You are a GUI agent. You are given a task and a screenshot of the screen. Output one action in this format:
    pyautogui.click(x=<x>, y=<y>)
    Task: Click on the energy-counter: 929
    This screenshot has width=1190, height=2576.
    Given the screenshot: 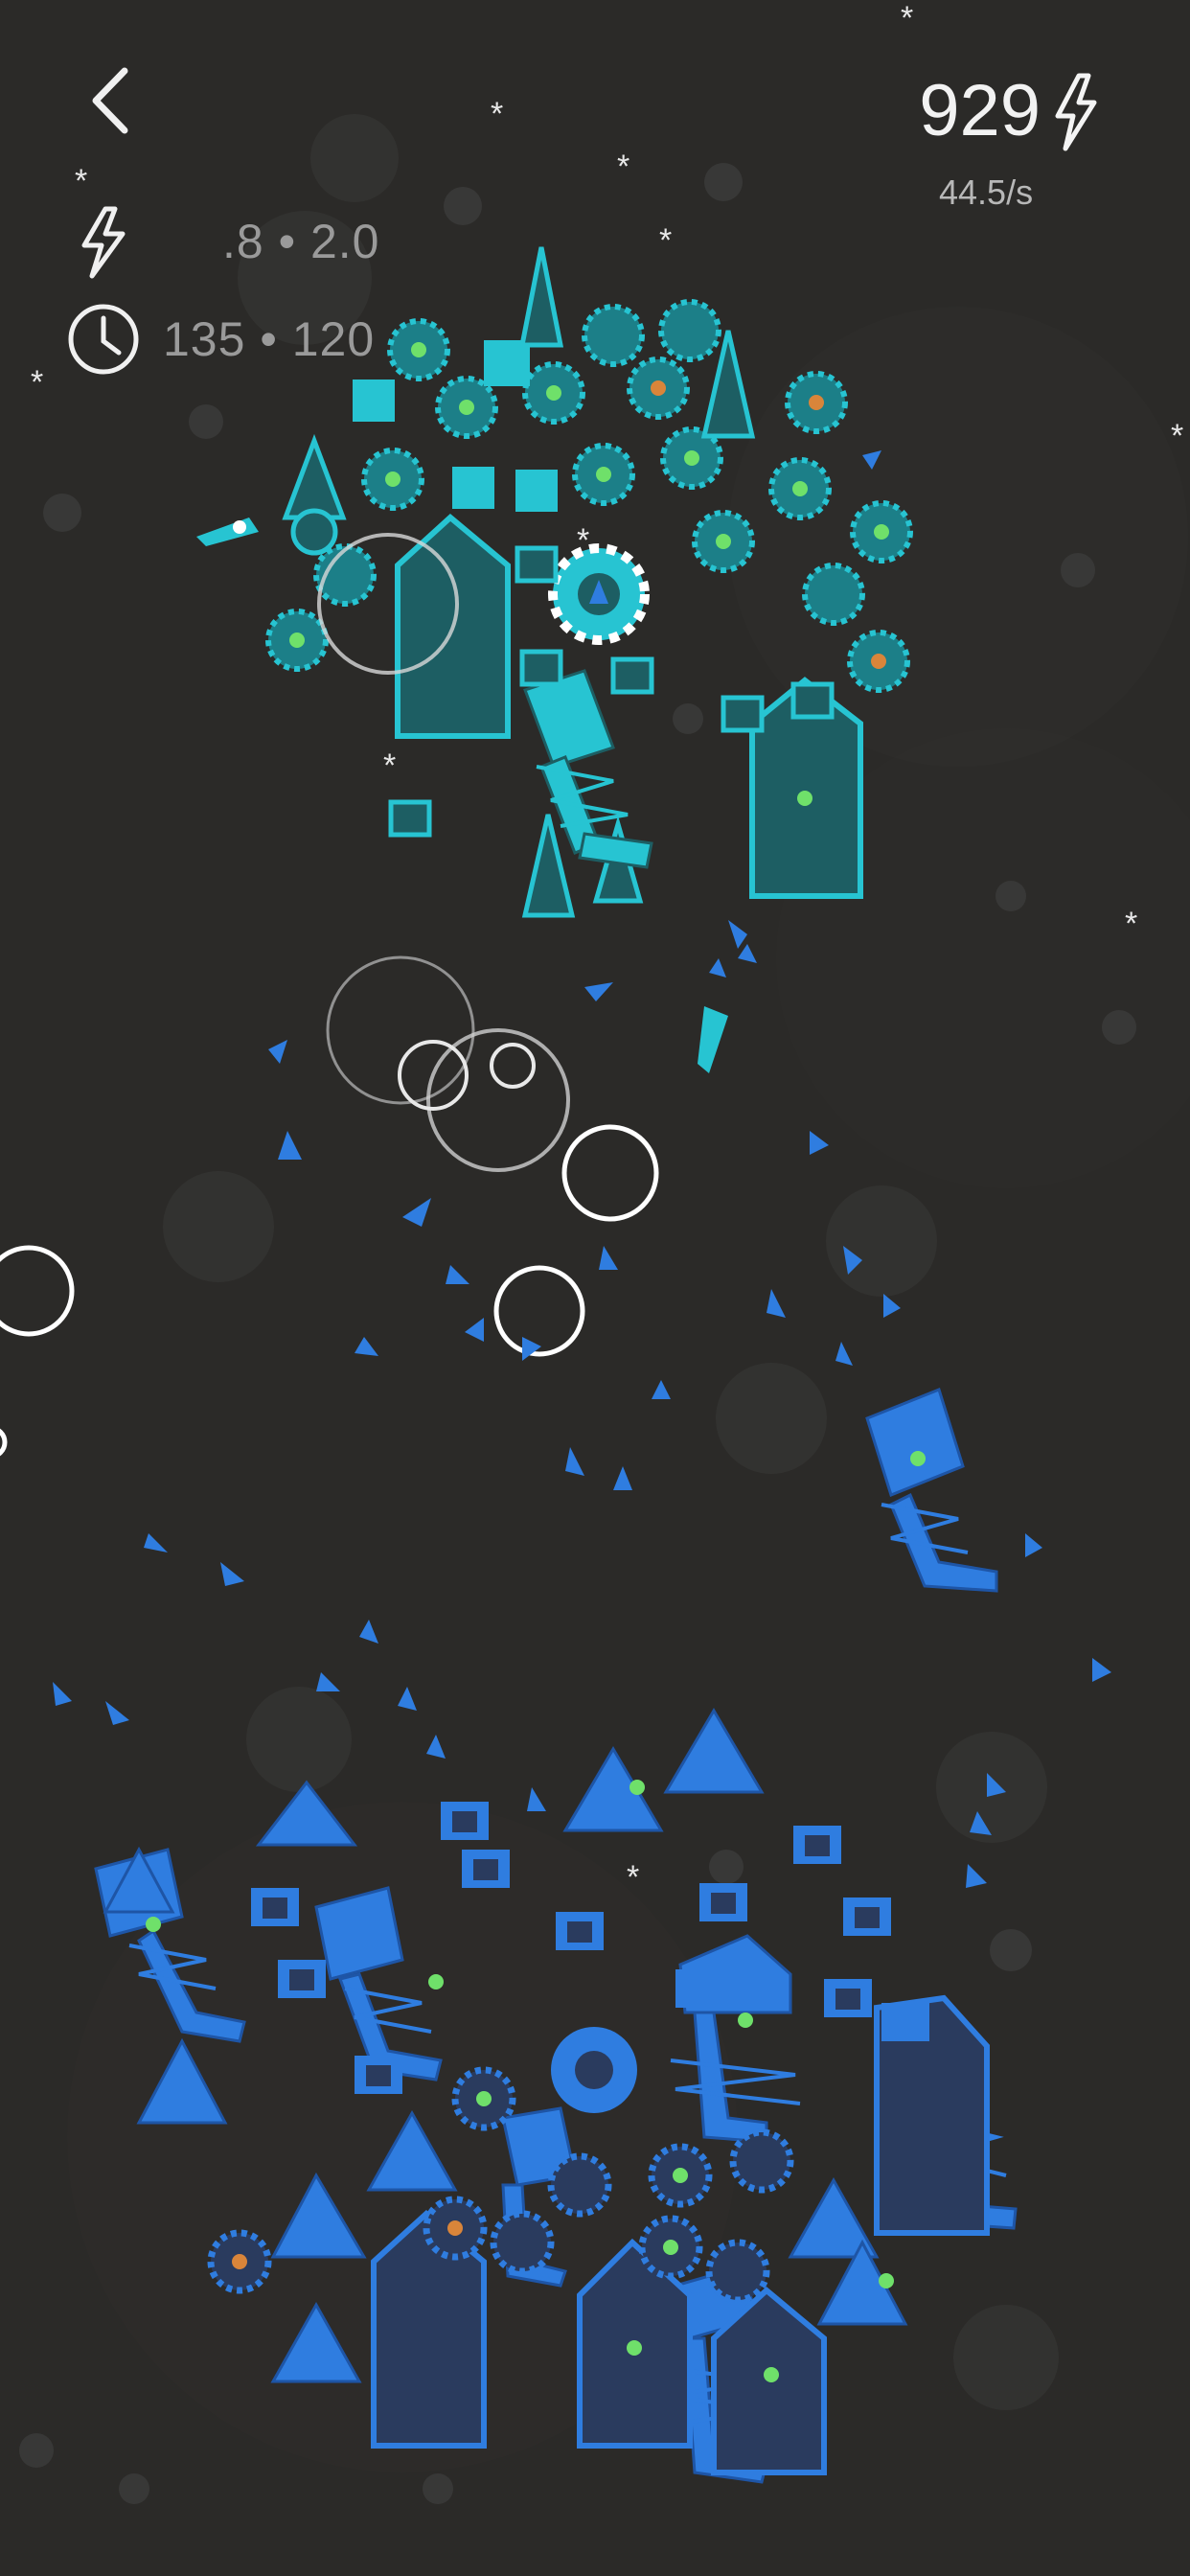 What is the action you would take?
    pyautogui.click(x=1011, y=110)
    